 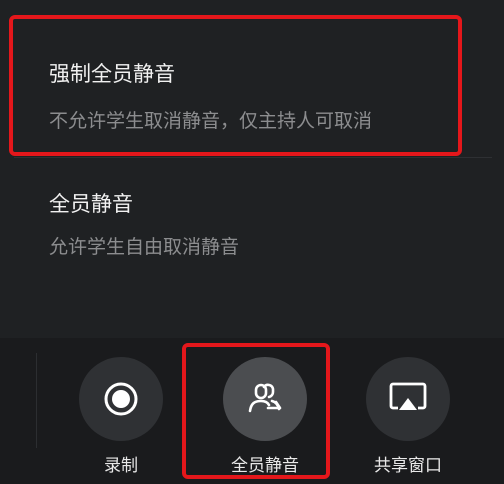 I want to click on record-button: 录制, so click(x=121, y=411).